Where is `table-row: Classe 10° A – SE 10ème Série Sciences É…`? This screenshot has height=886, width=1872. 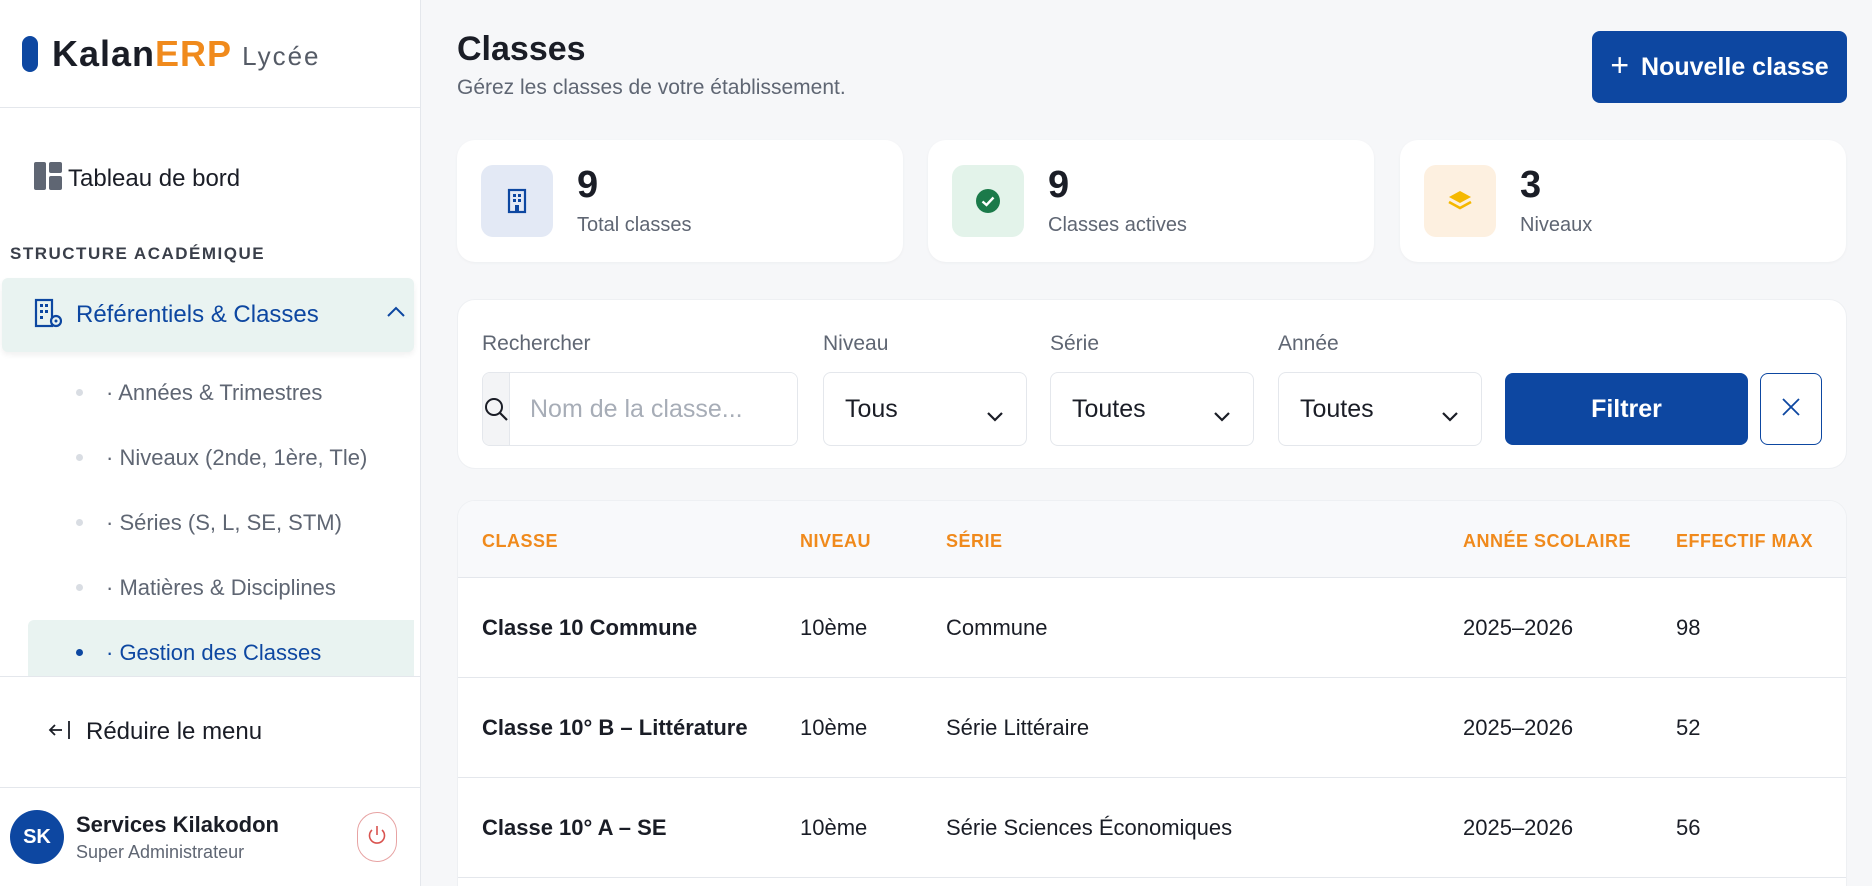 table-row: Classe 10° A – SE 10ème Série Sciences É… is located at coordinates (1152, 828).